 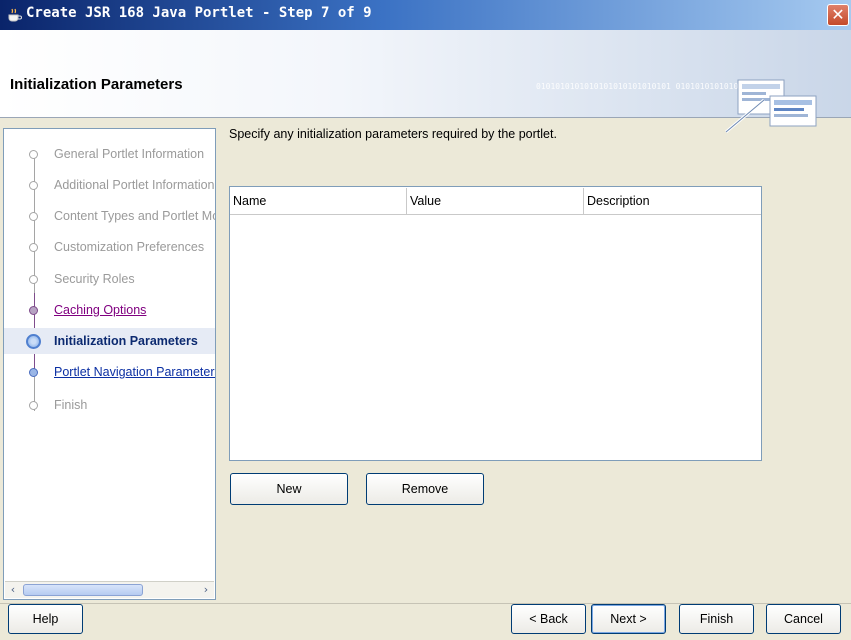 What do you see at coordinates (548, 619) in the screenshot?
I see `back-button: < Back` at bounding box center [548, 619].